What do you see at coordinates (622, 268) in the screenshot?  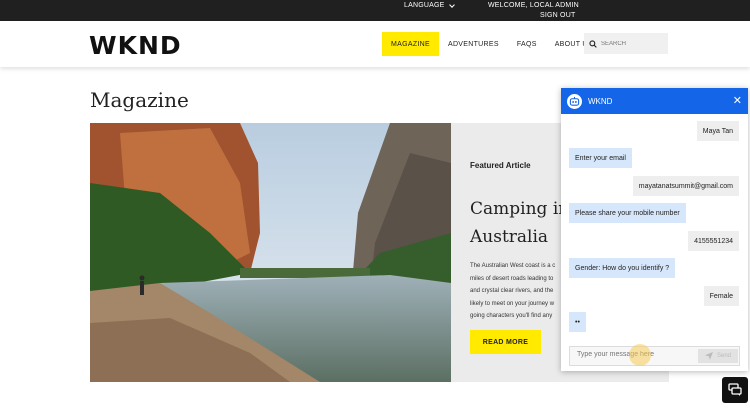 I see `chat-message-bot: Gender: How do you identify ?` at bounding box center [622, 268].